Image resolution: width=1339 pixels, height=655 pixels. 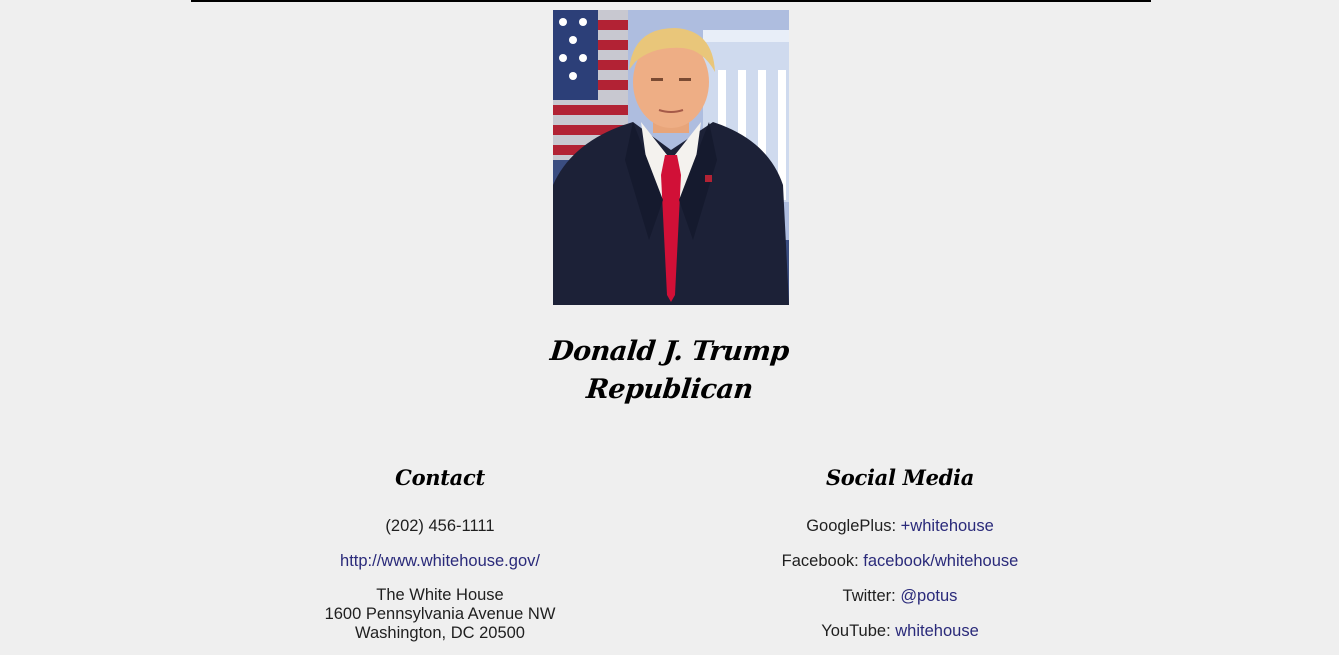 I want to click on social-media-heading: Social Media, so click(x=900, y=477).